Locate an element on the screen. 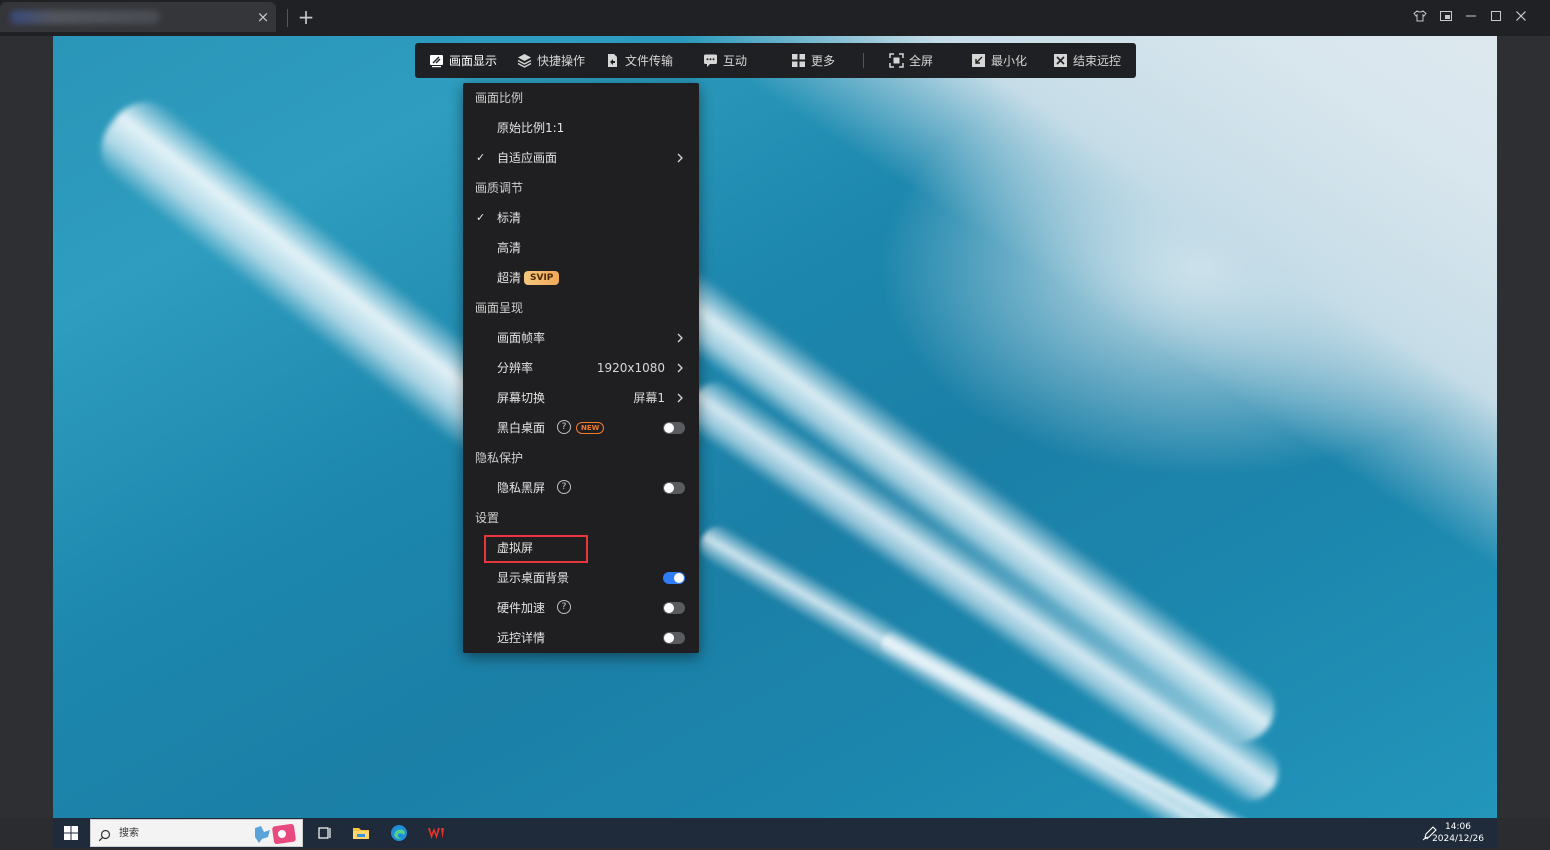 This screenshot has height=850, width=1550. search-highlight-art-icon is located at coordinates (276, 834).